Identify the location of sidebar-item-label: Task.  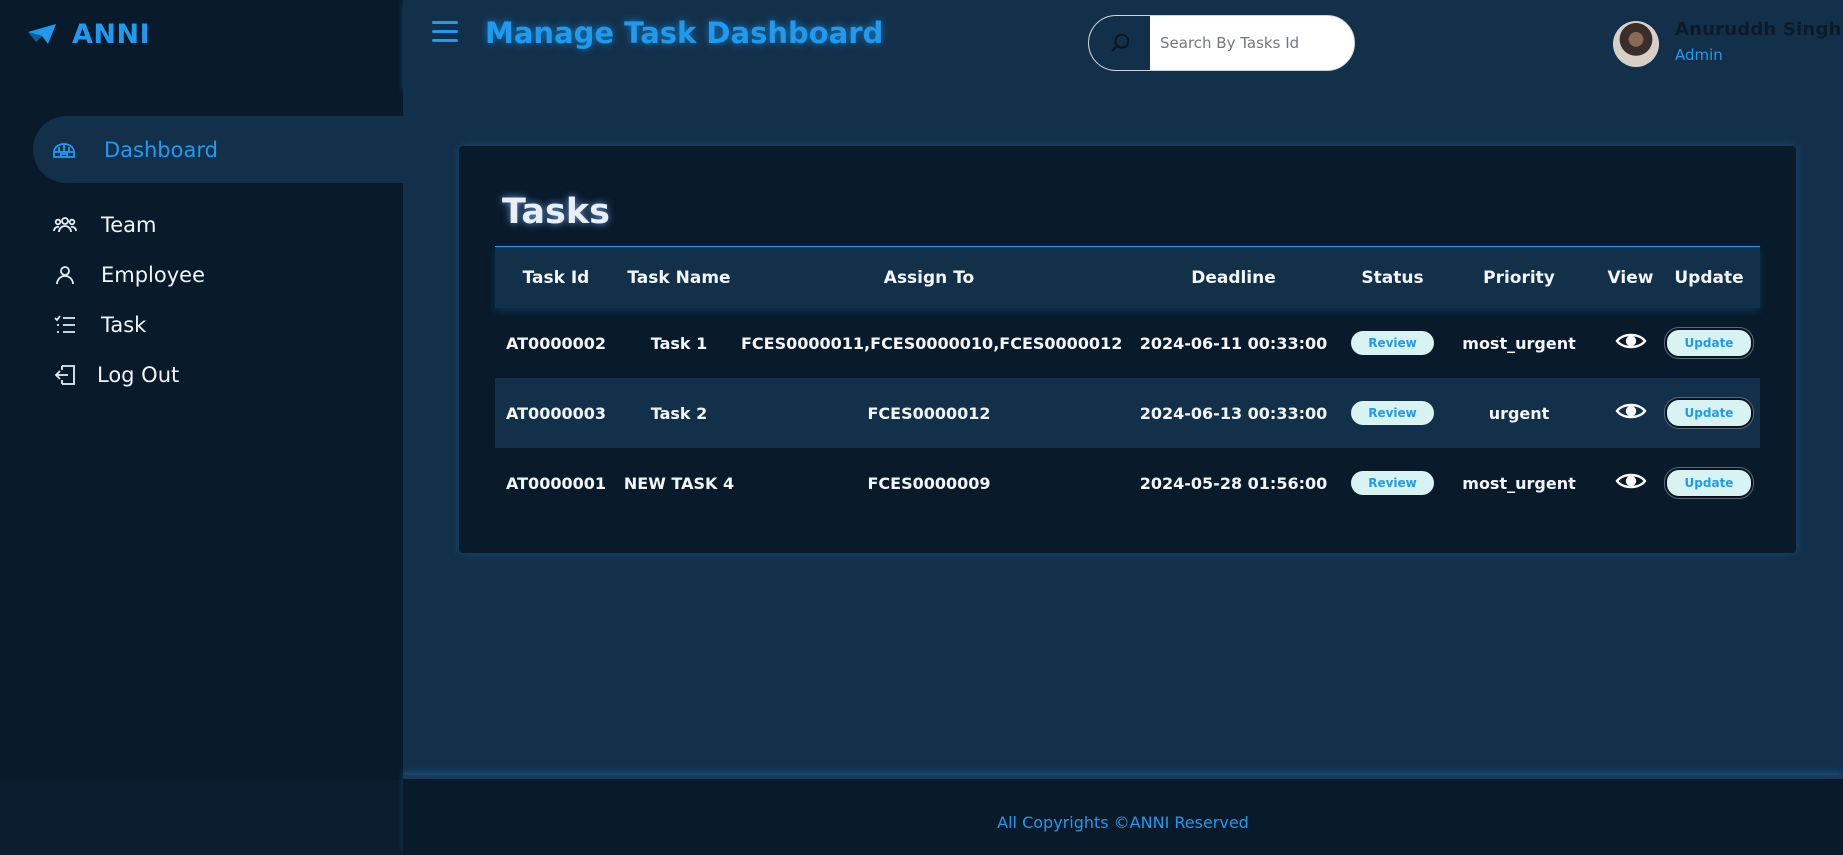
(124, 325).